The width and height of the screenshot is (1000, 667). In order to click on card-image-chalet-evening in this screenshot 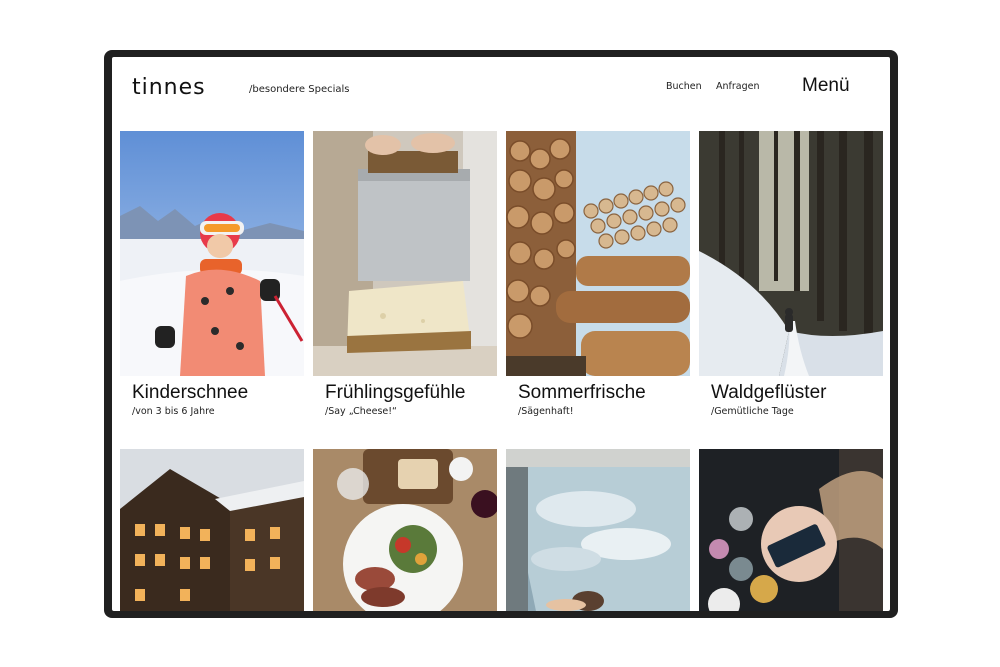, I will do `click(212, 530)`.